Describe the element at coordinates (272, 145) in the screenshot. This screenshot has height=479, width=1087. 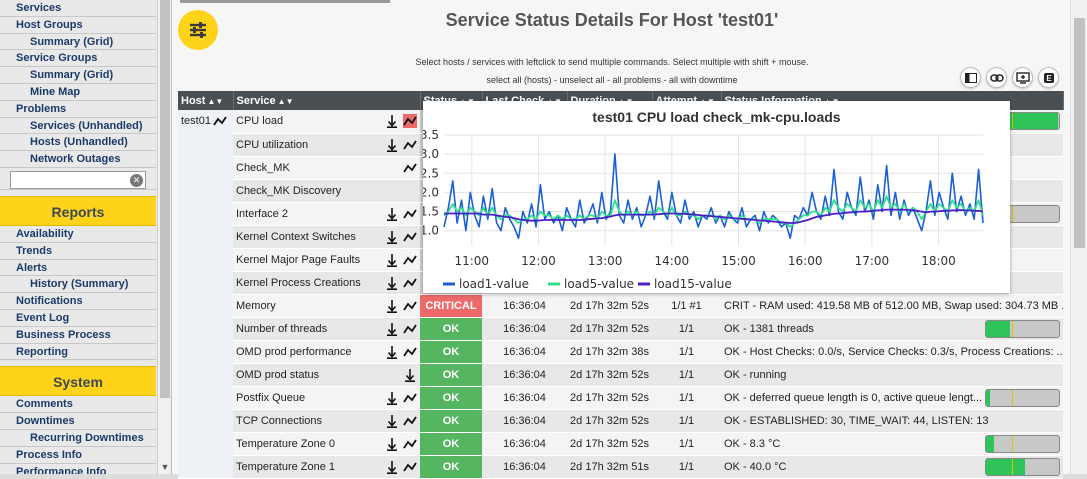
I see `service-link: CPU utilization` at that location.